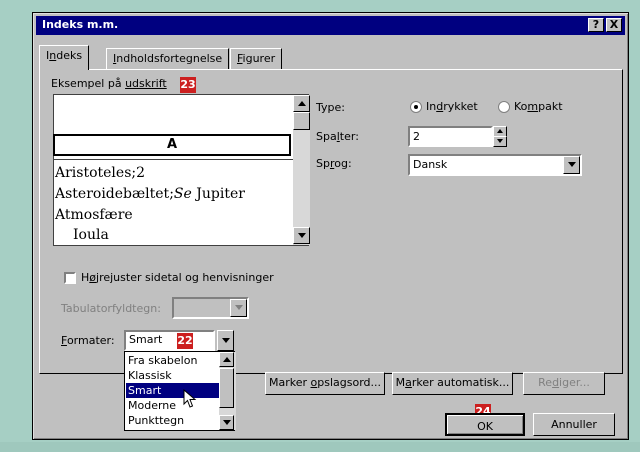 Image resolution: width=640 pixels, height=452 pixels. What do you see at coordinates (330, 107) in the screenshot?
I see `type-label: Type:` at bounding box center [330, 107].